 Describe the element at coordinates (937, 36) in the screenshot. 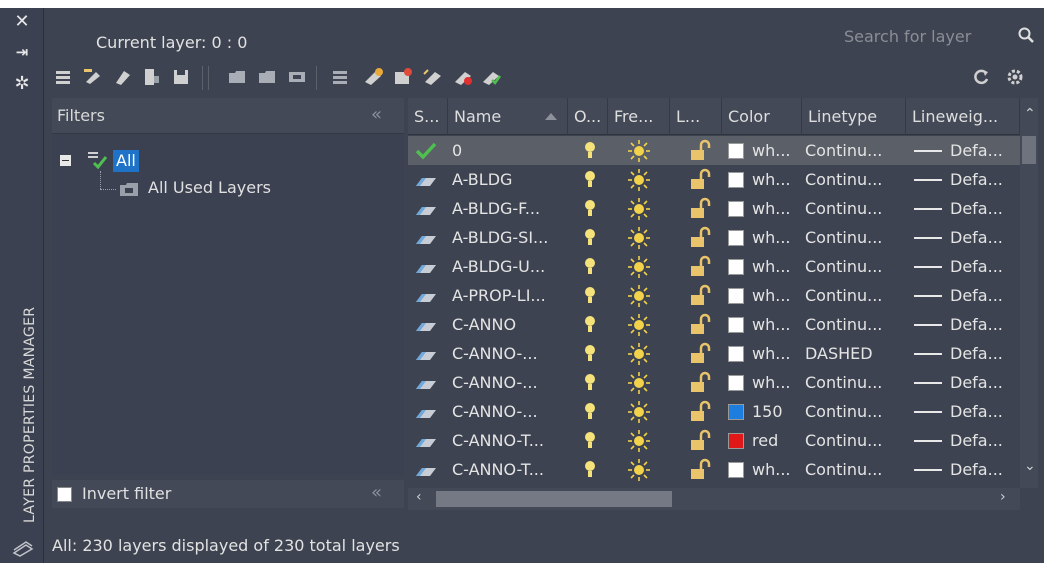

I see `search-box` at that location.